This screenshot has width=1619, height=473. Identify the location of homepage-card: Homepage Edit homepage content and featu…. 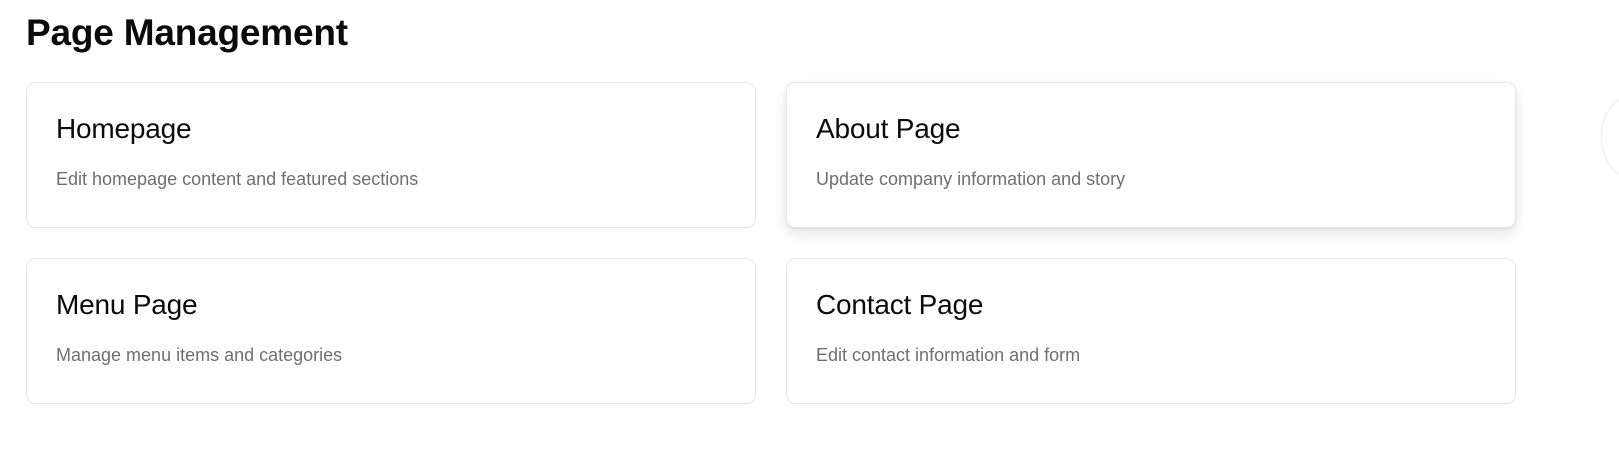
(391, 155).